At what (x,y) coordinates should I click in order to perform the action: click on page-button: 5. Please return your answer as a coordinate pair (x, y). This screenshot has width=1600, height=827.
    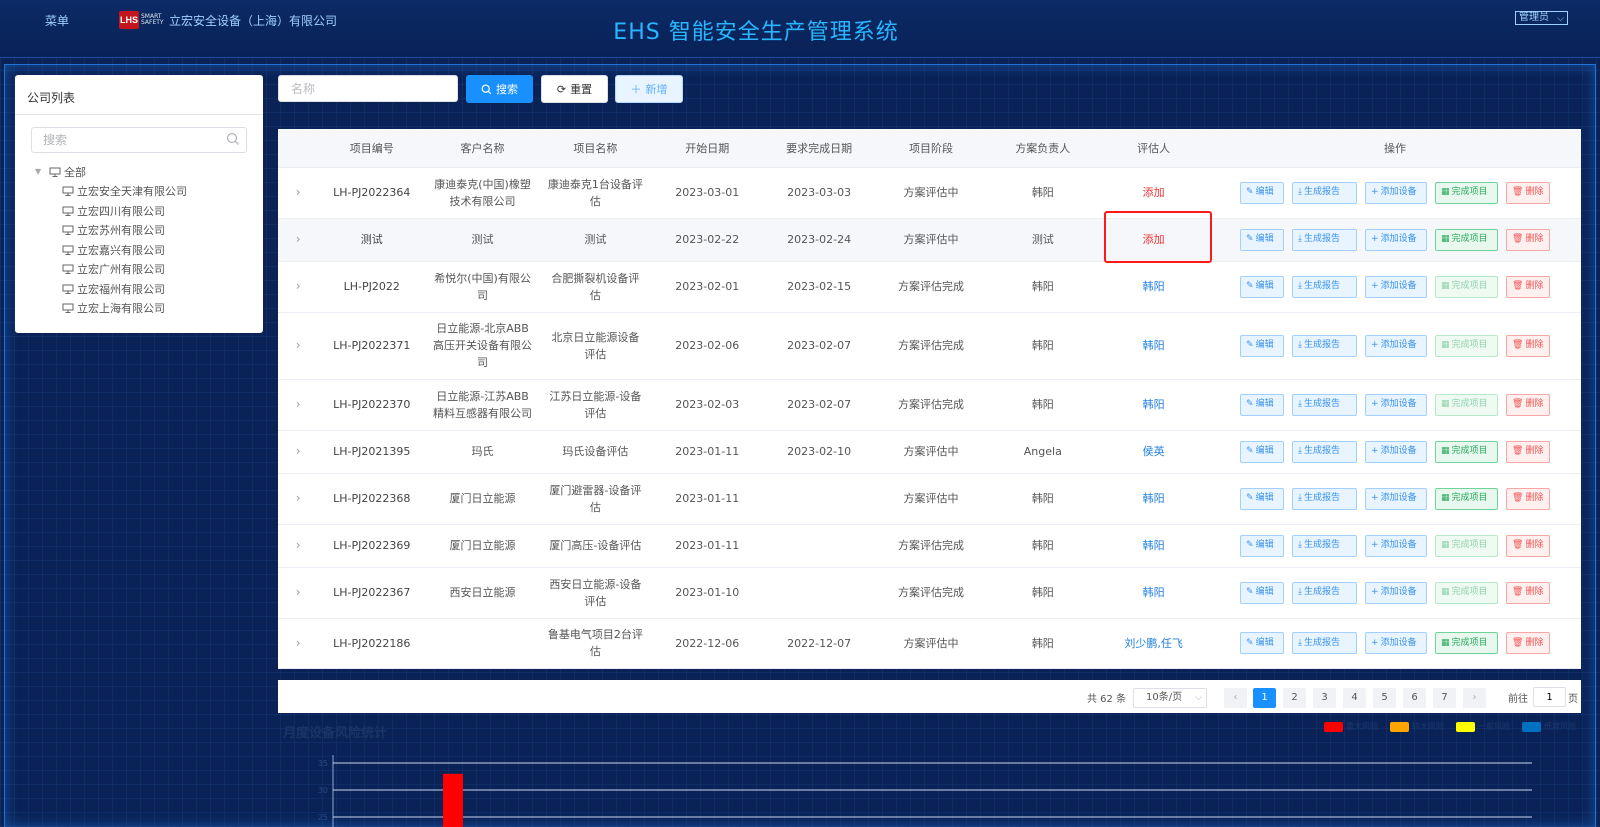
    Looking at the image, I should click on (1384, 698).